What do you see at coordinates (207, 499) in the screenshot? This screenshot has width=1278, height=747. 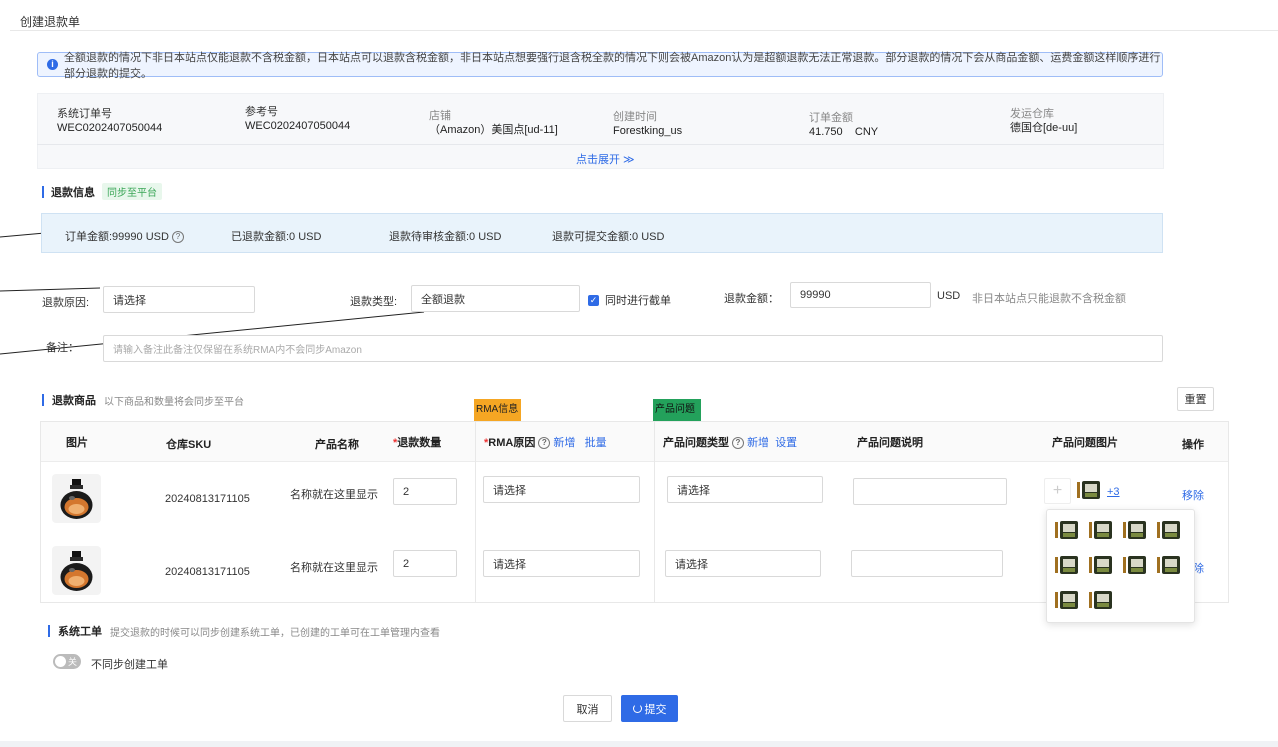 I see `row1-sku: 20240813171105` at bounding box center [207, 499].